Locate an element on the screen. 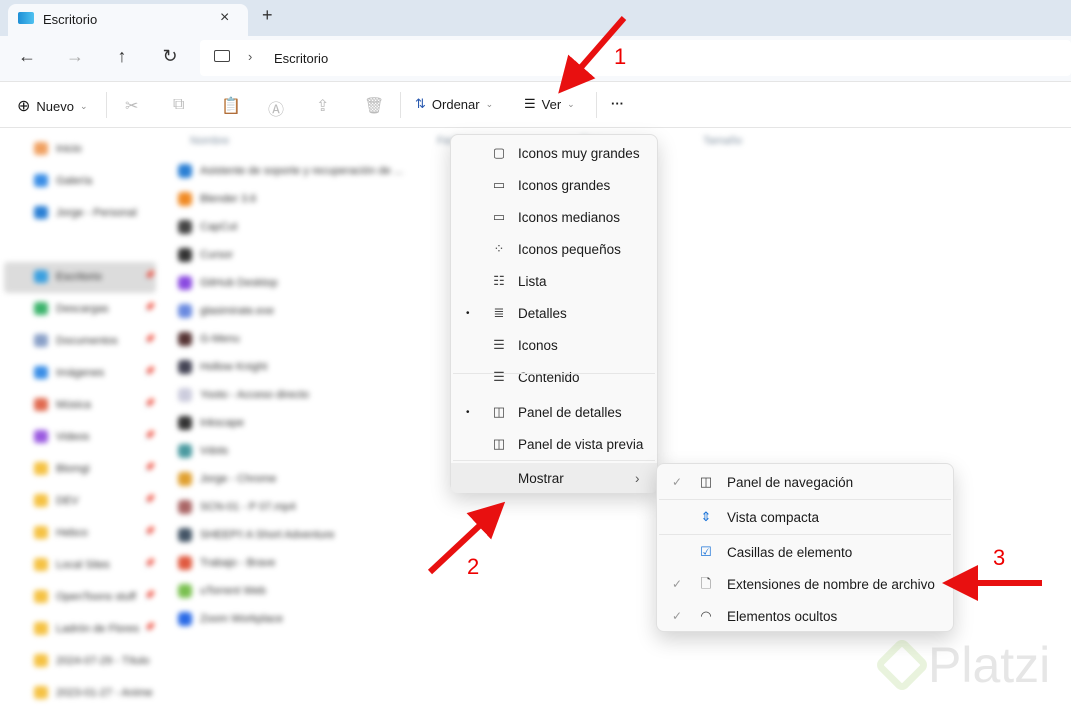 The width and height of the screenshot is (1071, 706). platzi-logo-icon is located at coordinates (902, 665).